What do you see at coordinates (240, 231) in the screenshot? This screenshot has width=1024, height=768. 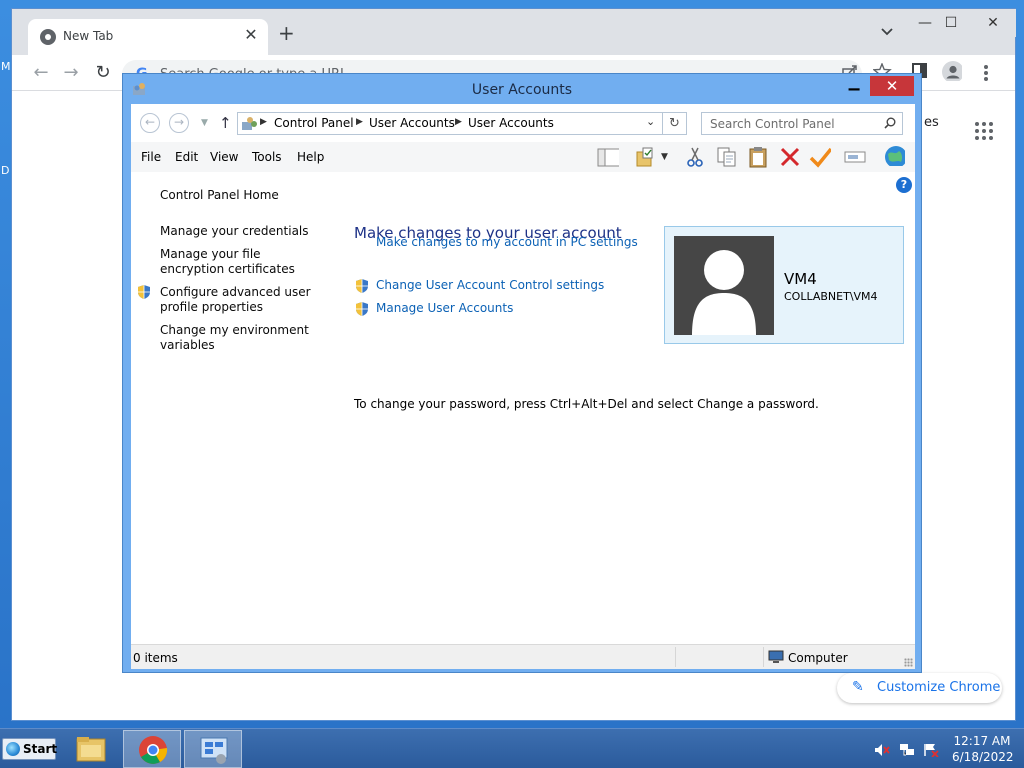 I see `sidebar-item-credentials: Manage your credentials` at bounding box center [240, 231].